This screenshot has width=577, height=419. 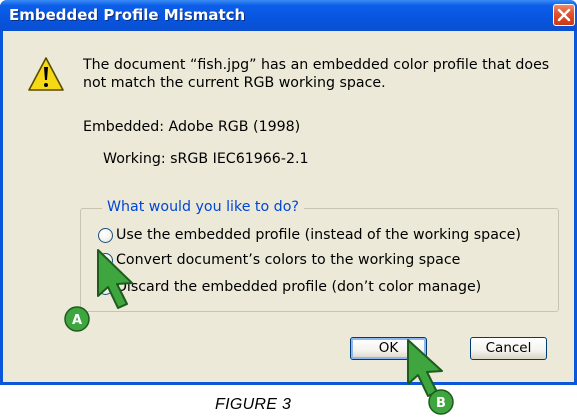 What do you see at coordinates (206, 159) in the screenshot?
I see `working-space-text: Working: sRGB IEC61966-2.1` at bounding box center [206, 159].